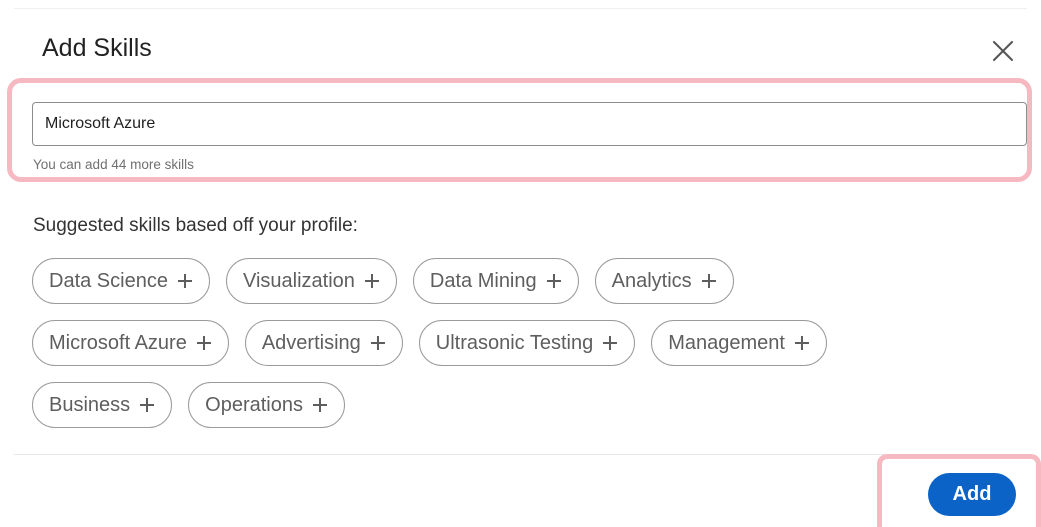 The width and height of the screenshot is (1041, 527). What do you see at coordinates (726, 343) in the screenshot?
I see `skill-chip-label: Management` at bounding box center [726, 343].